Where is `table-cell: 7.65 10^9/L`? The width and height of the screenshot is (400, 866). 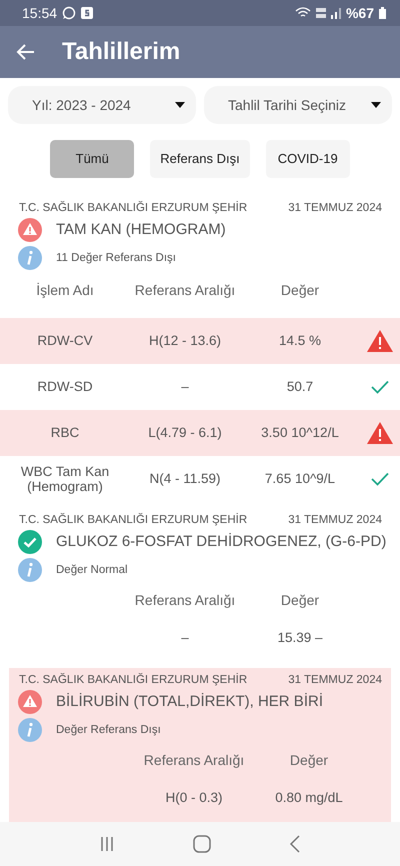
table-cell: 7.65 10^9/L is located at coordinates (300, 478).